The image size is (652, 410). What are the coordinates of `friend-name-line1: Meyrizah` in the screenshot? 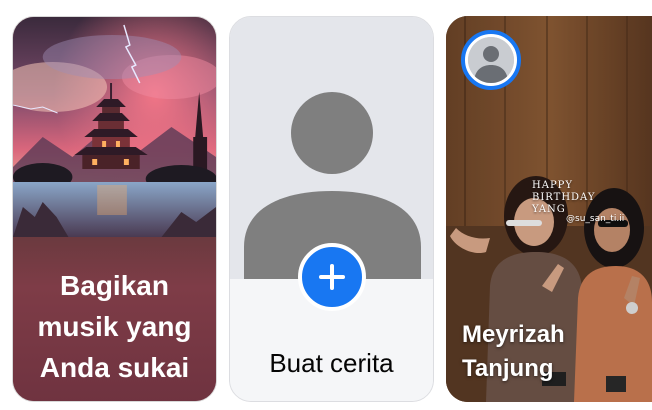 It's located at (513, 334).